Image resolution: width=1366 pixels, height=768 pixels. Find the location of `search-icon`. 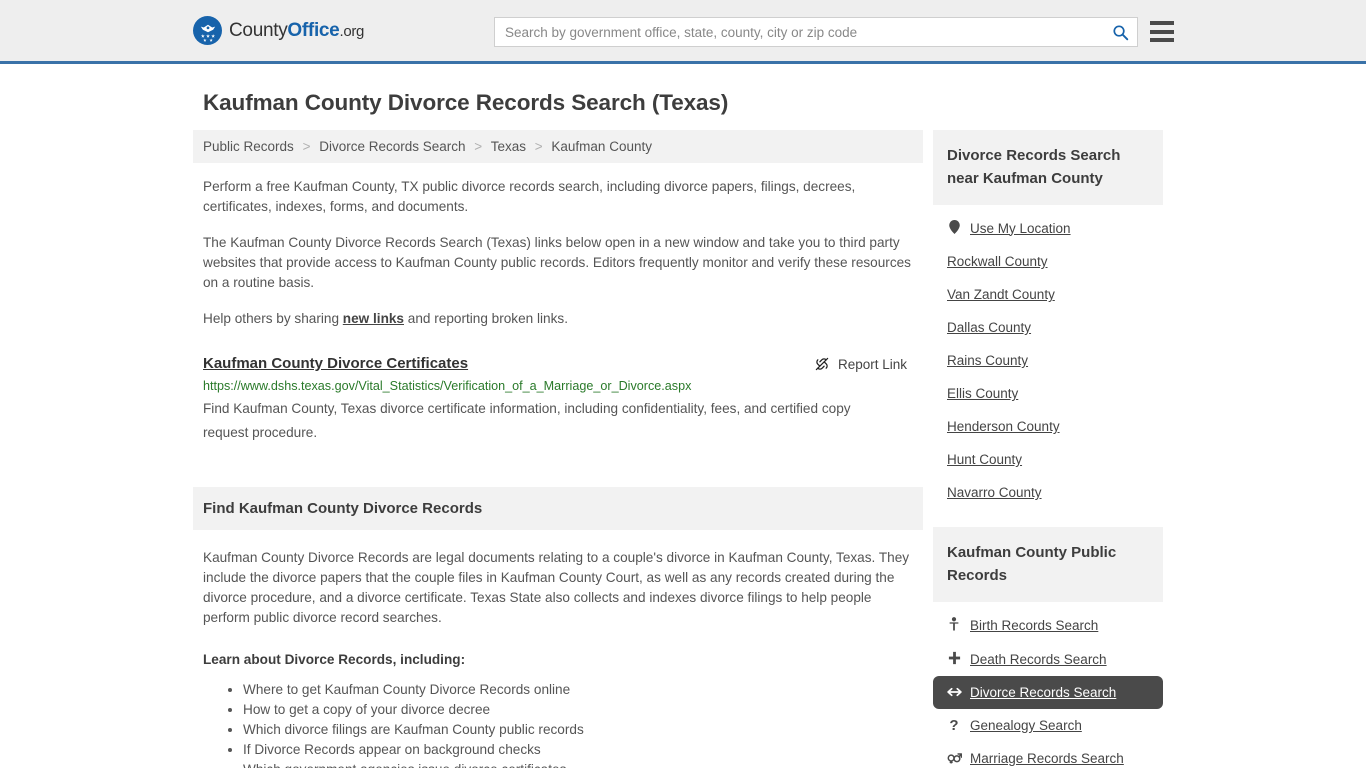

search-icon is located at coordinates (1120, 32).